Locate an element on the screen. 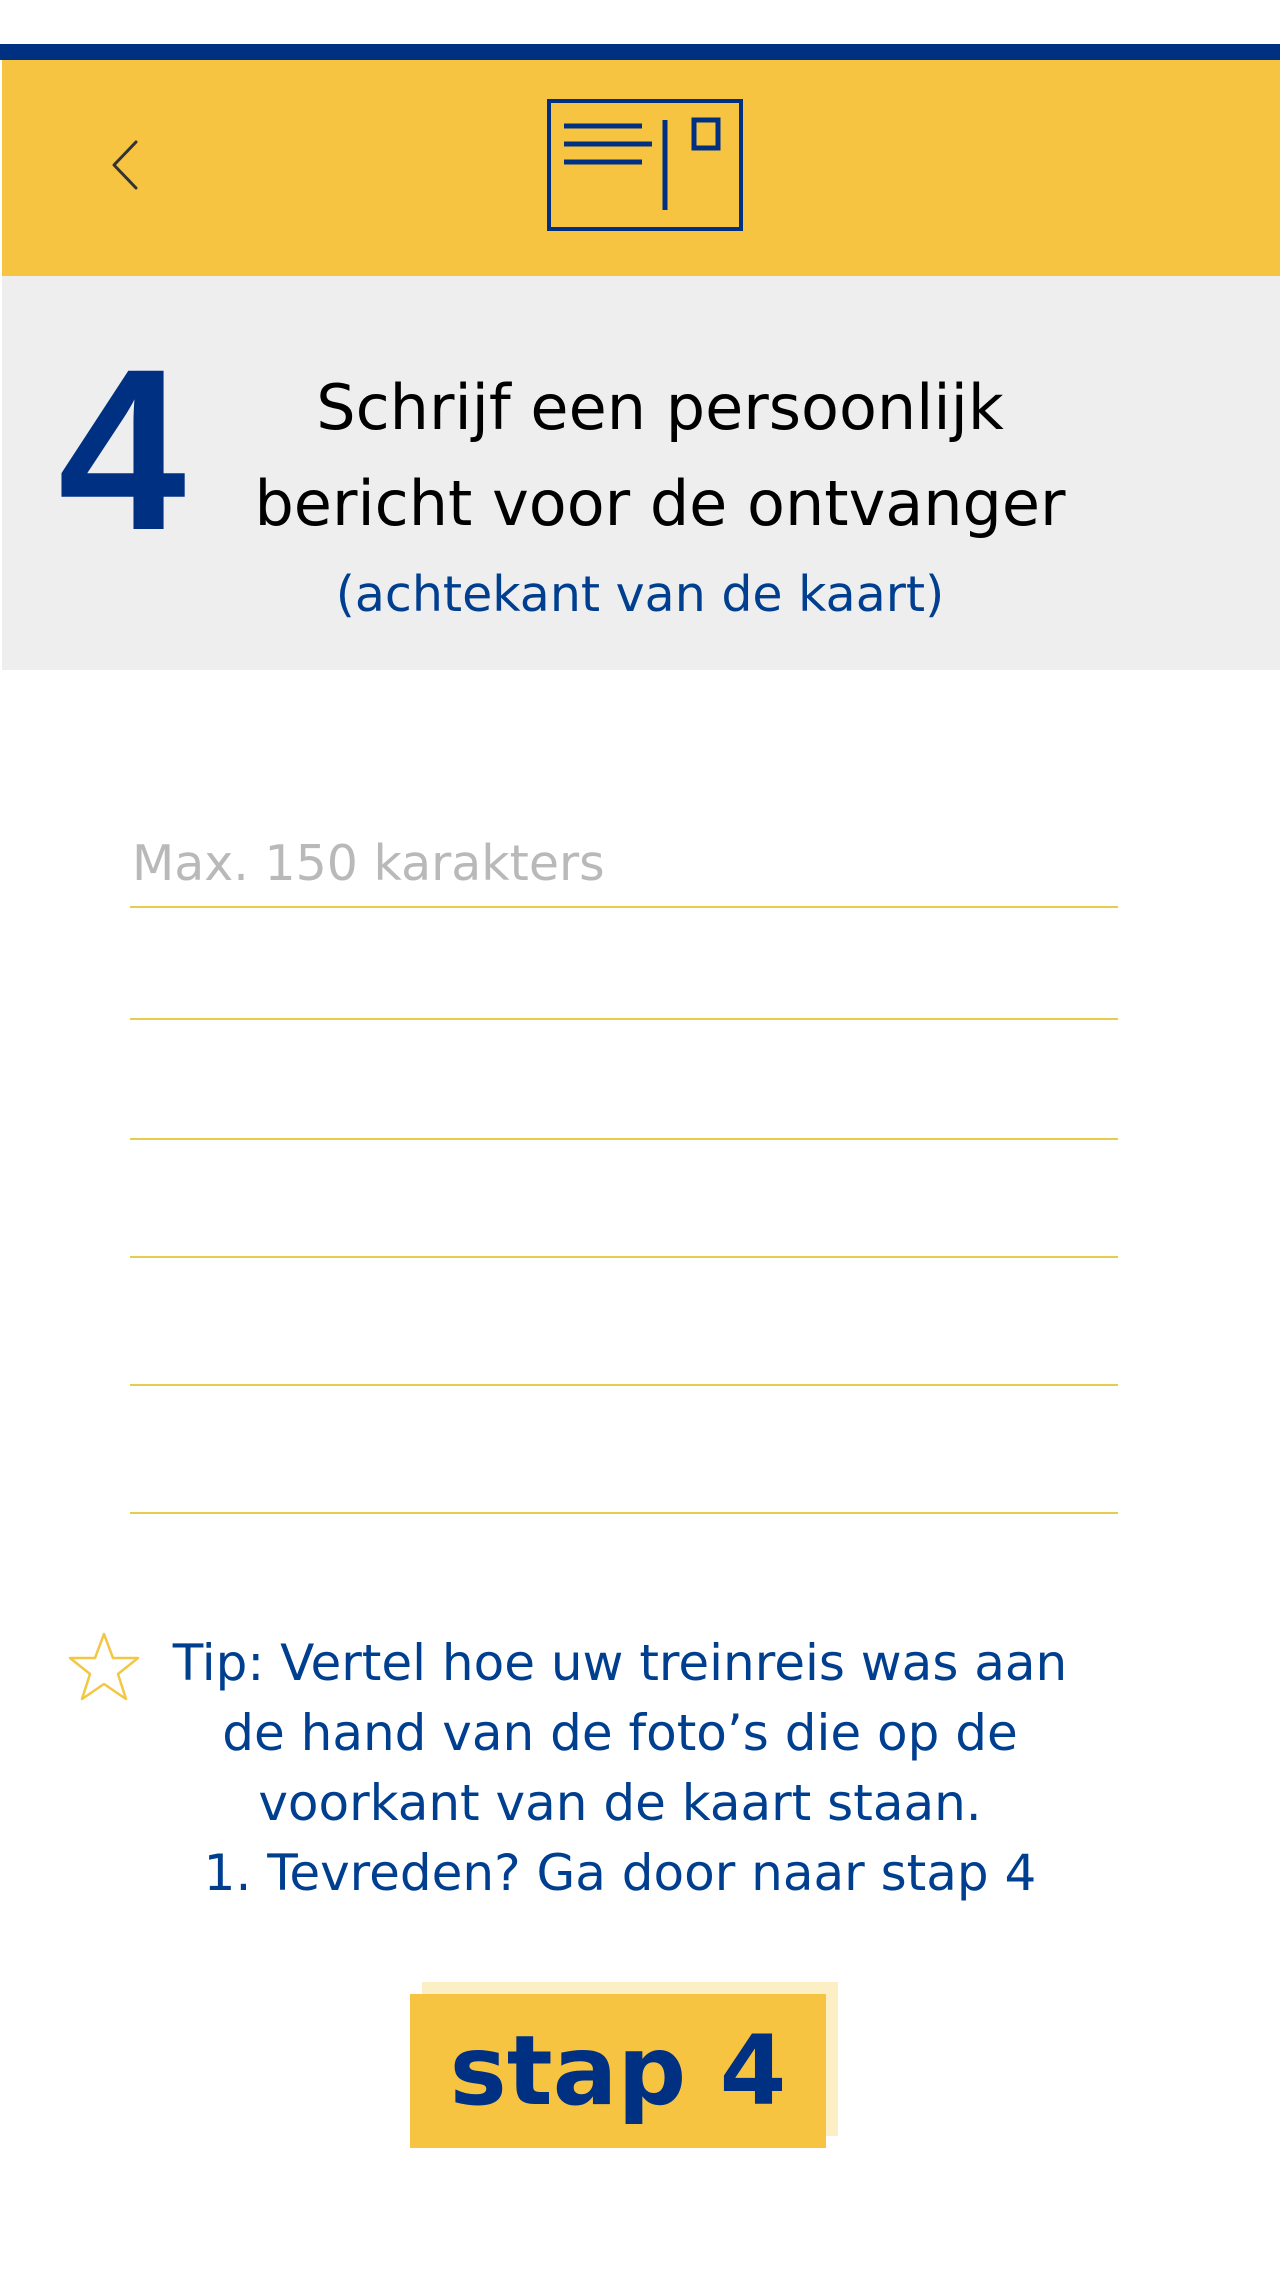 This screenshot has height=2272, width=1280. step-subtitle: (achtekant van de kaart) is located at coordinates (640, 594).